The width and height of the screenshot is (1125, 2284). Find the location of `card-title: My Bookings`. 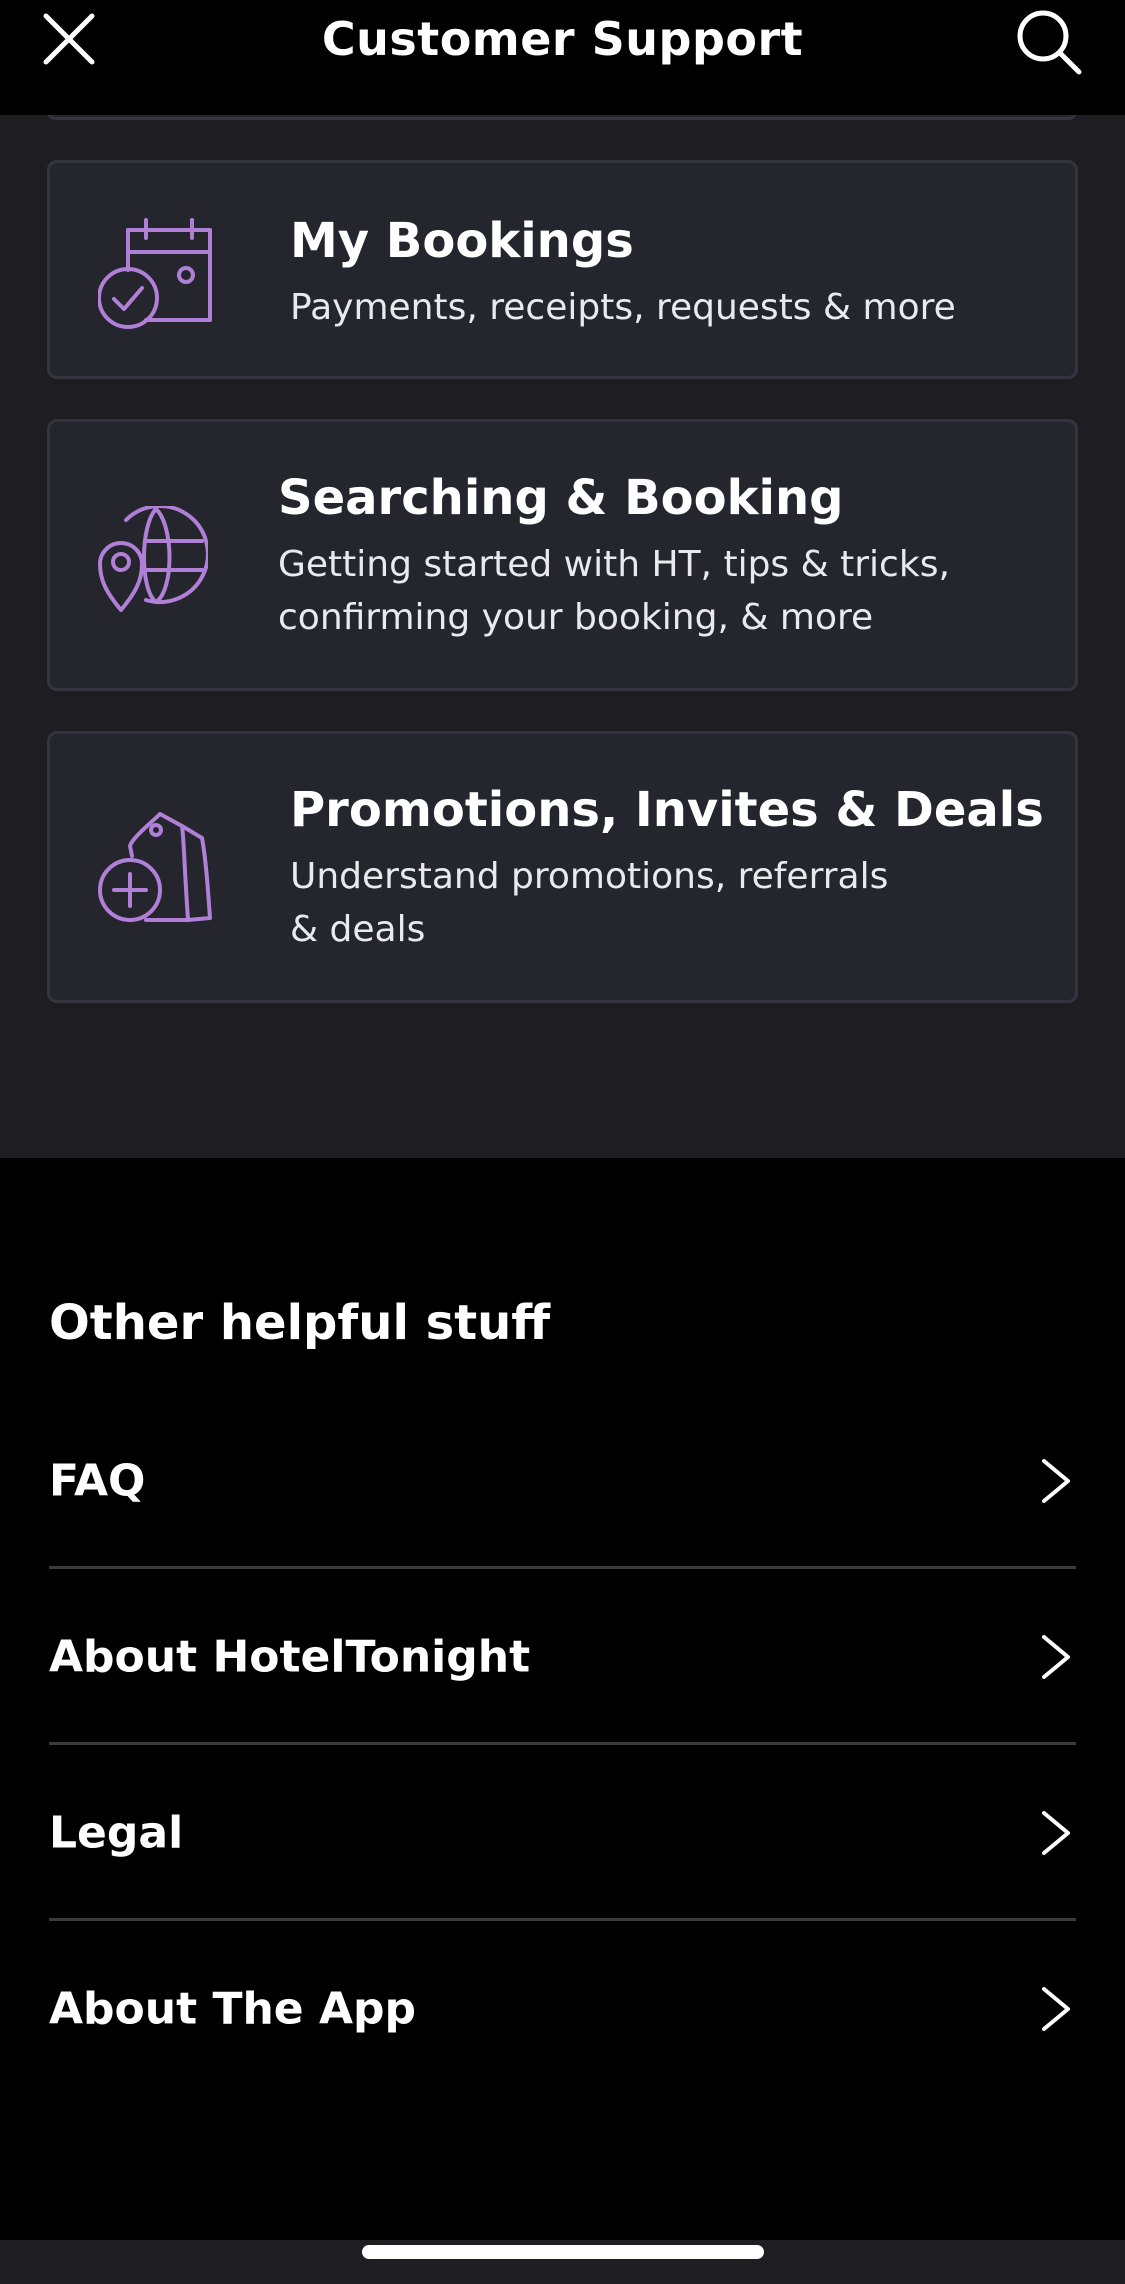

card-title: My Bookings is located at coordinates (462, 241).